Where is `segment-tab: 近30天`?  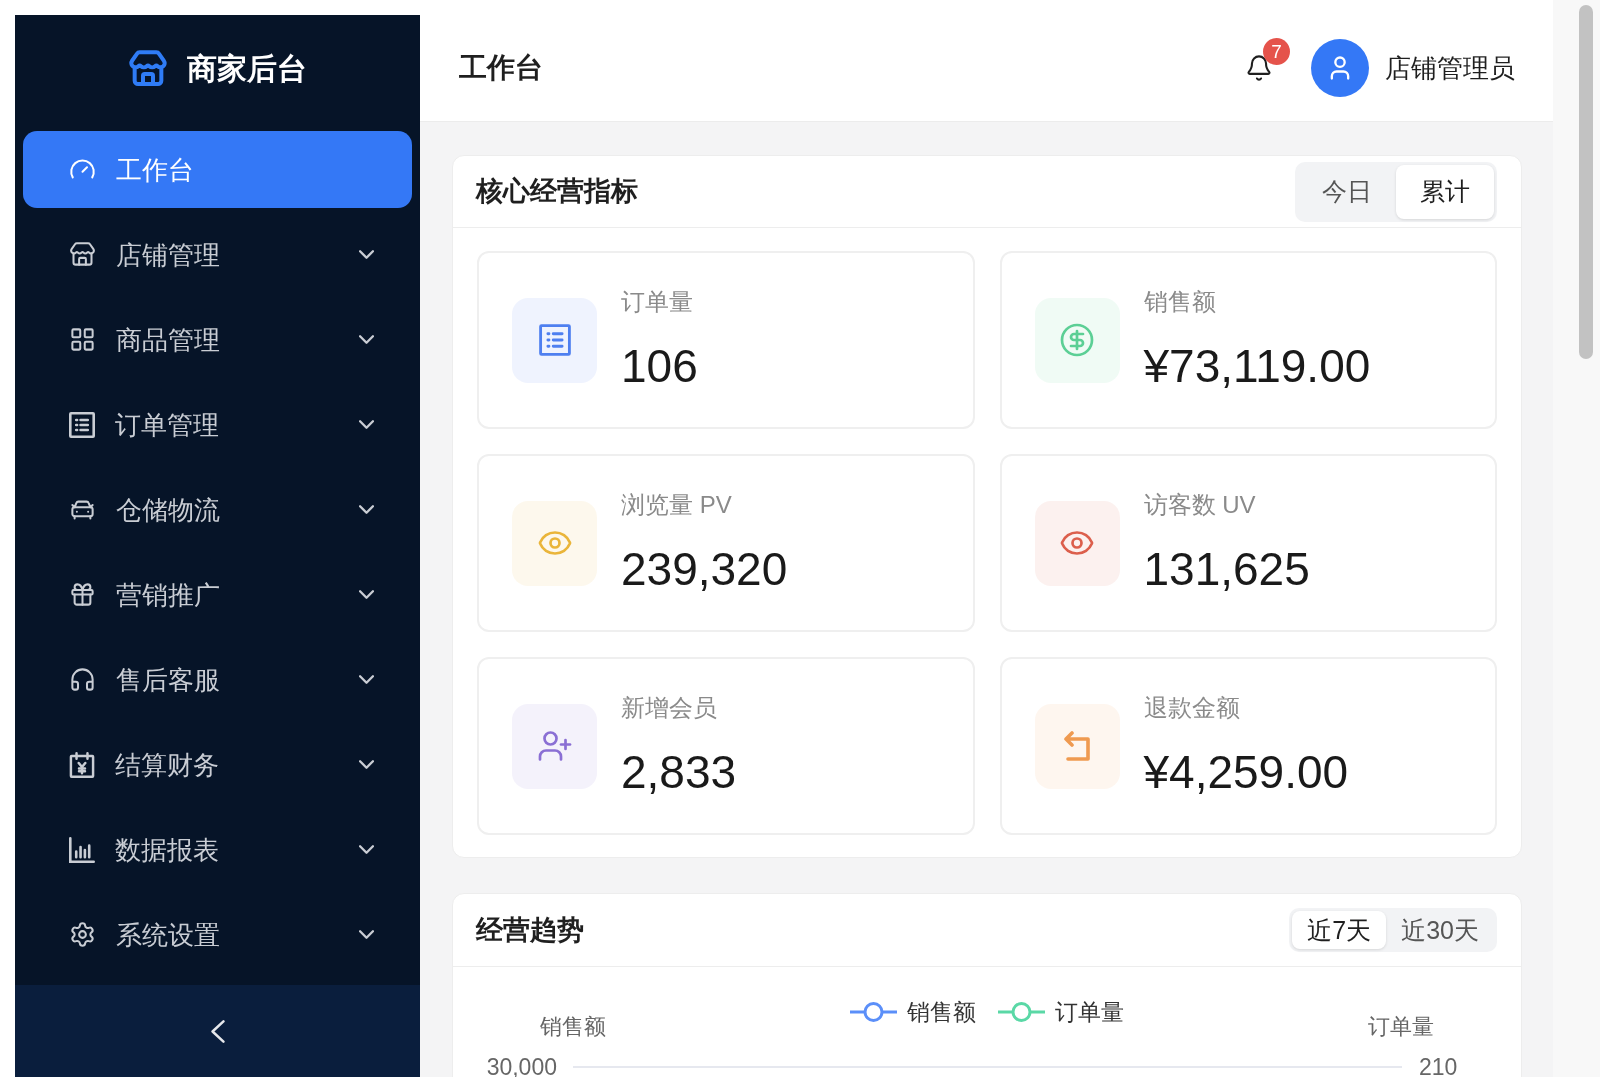
segment-tab: 近30天 is located at coordinates (1440, 930).